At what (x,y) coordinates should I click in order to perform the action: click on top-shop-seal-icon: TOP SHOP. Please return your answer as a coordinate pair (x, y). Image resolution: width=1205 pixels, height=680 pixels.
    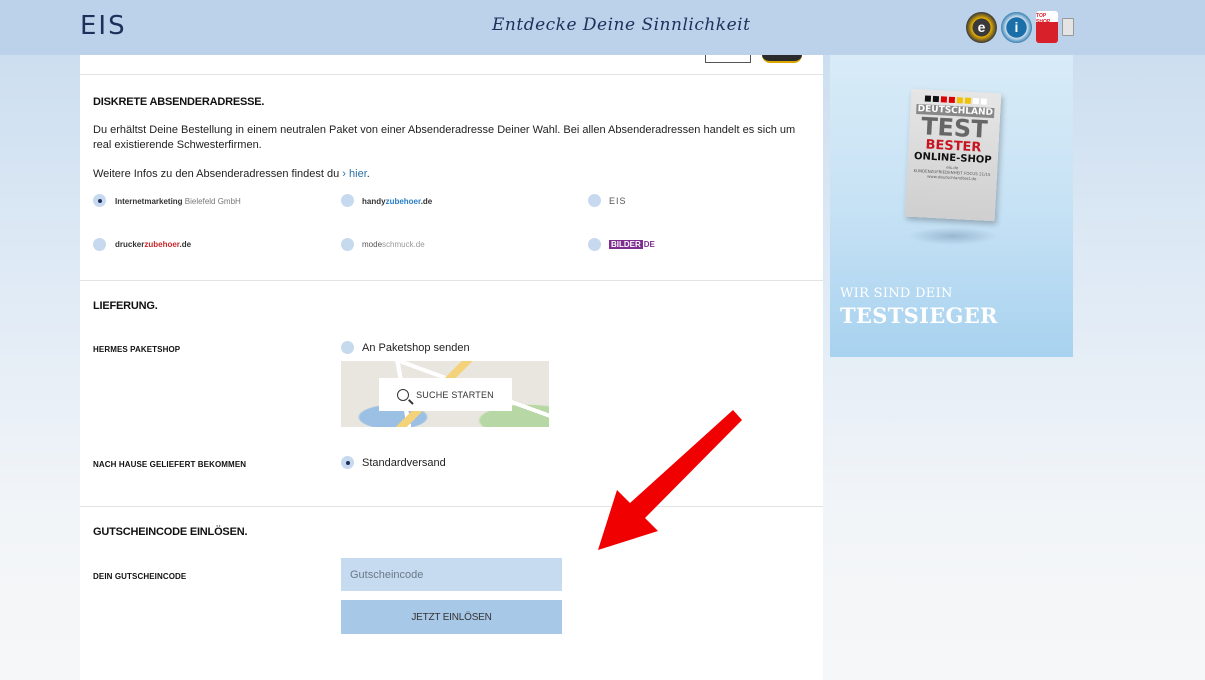
    Looking at the image, I should click on (1047, 27).